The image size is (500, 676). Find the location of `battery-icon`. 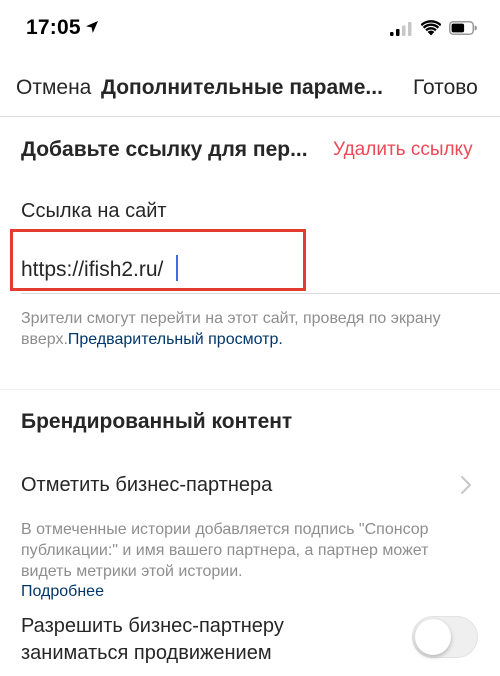

battery-icon is located at coordinates (463, 28).